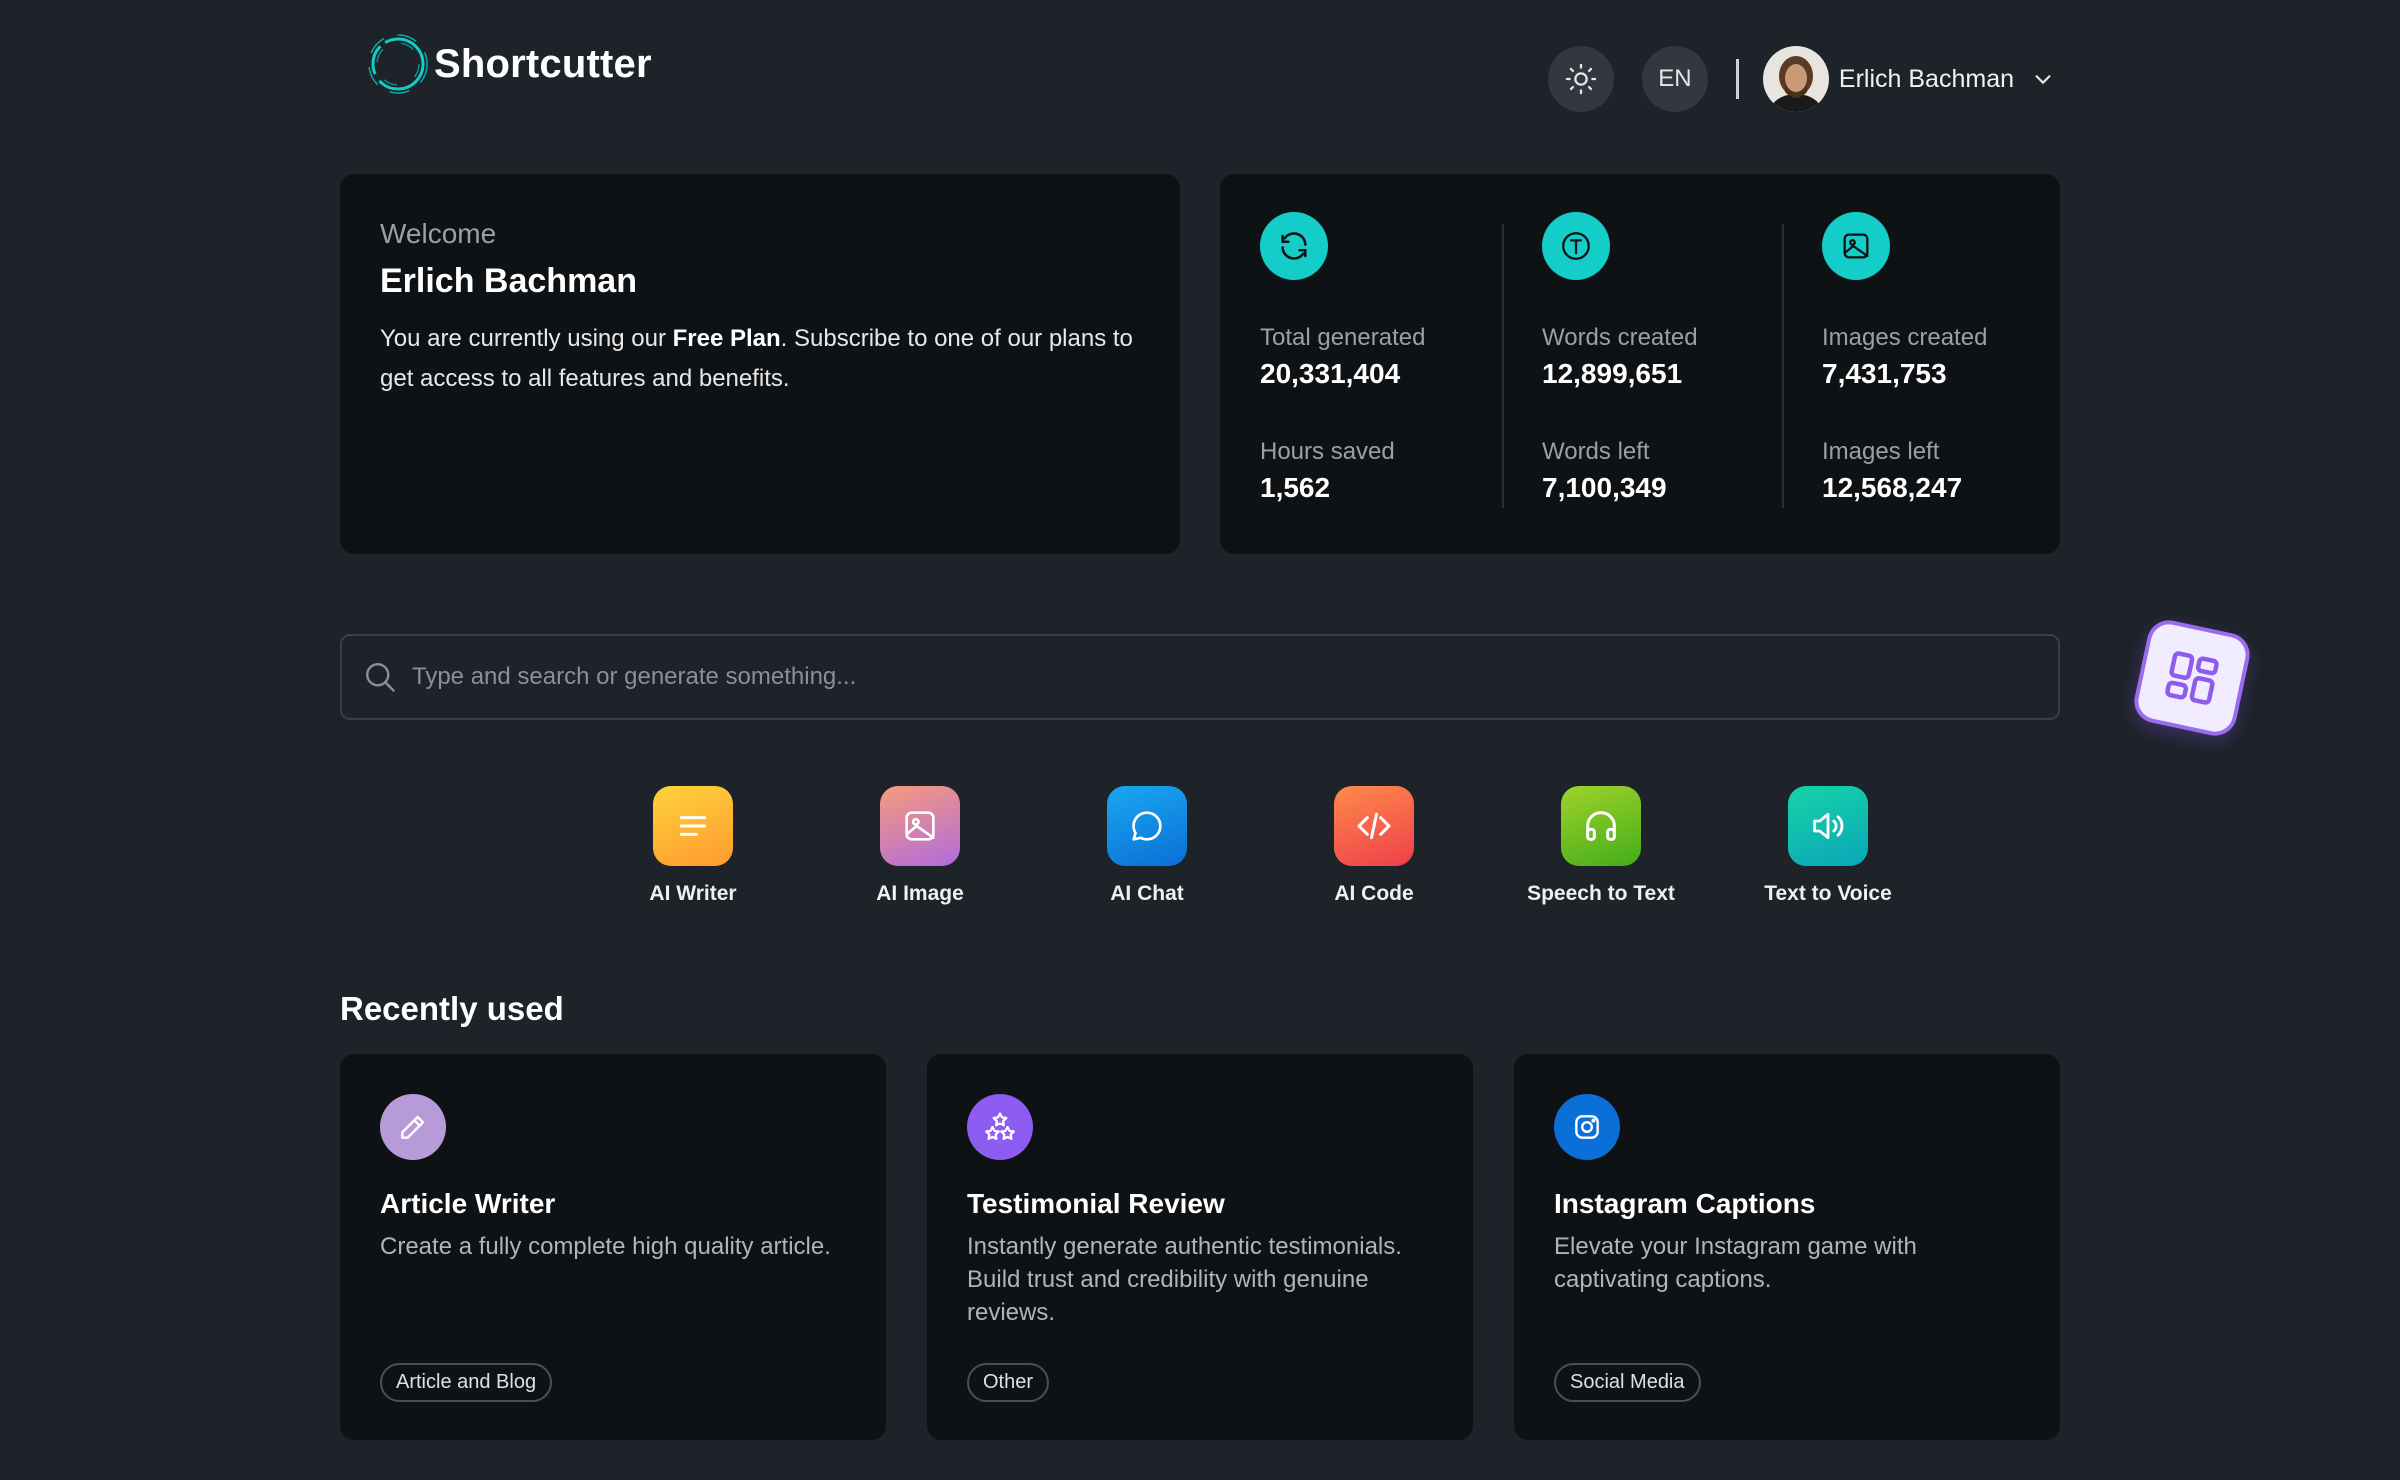  What do you see at coordinates (1343, 337) in the screenshot?
I see `stat-label: Total generated` at bounding box center [1343, 337].